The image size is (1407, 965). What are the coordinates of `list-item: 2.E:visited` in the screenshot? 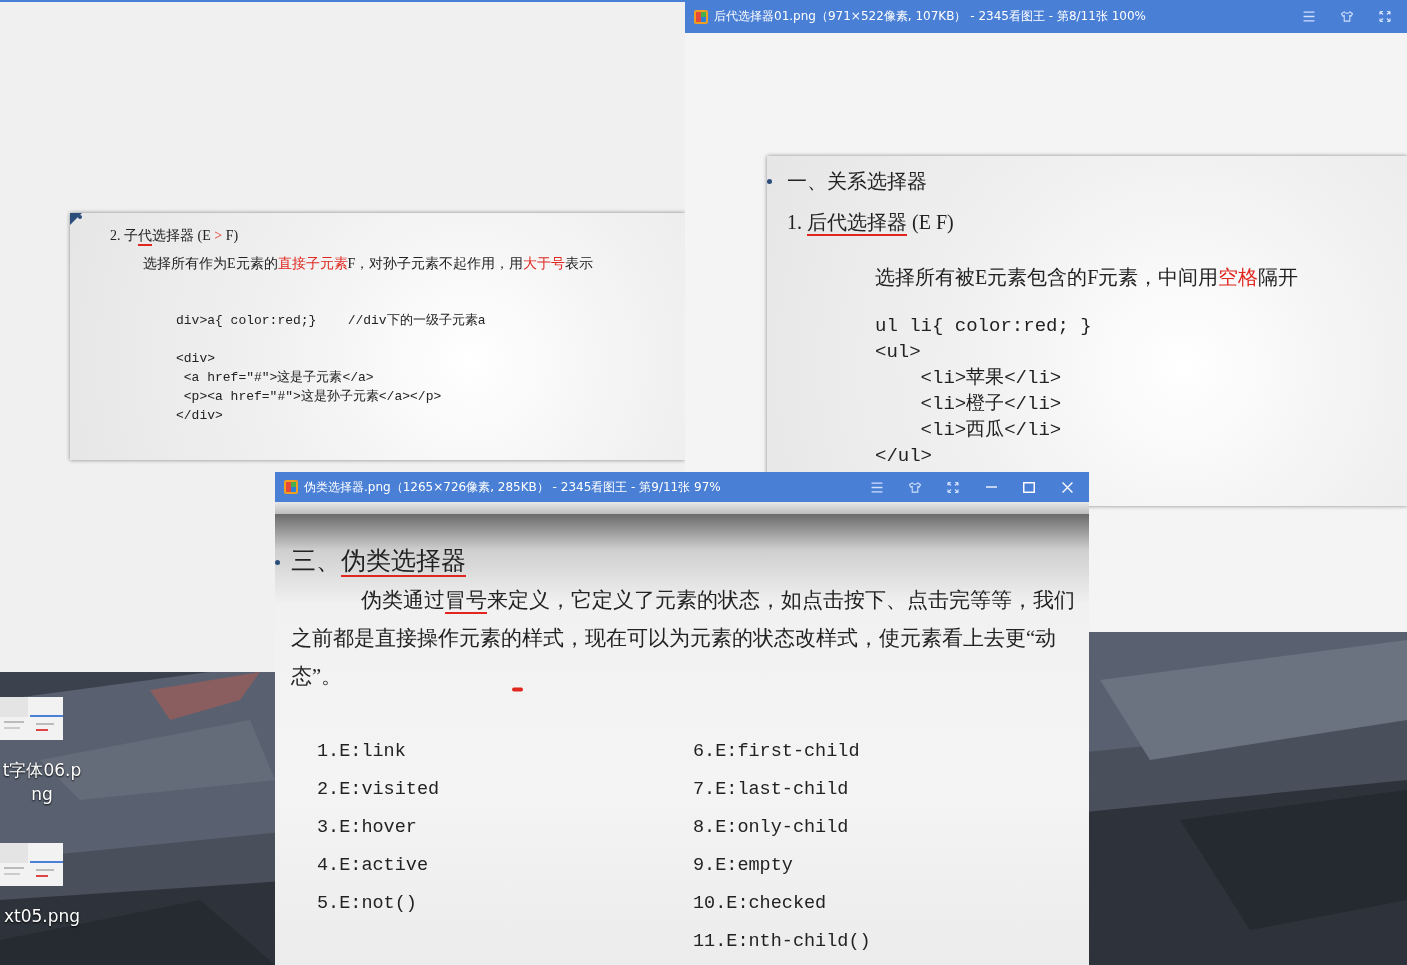 It's located at (379, 790).